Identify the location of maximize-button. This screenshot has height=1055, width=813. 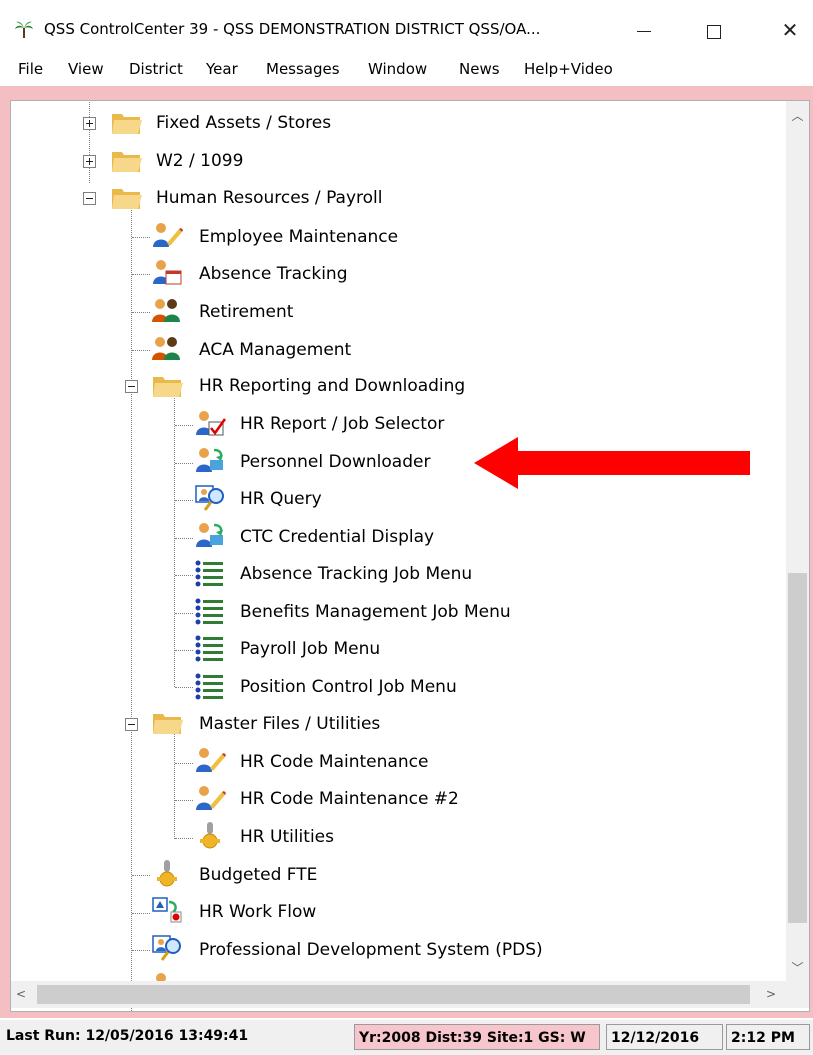
(714, 30).